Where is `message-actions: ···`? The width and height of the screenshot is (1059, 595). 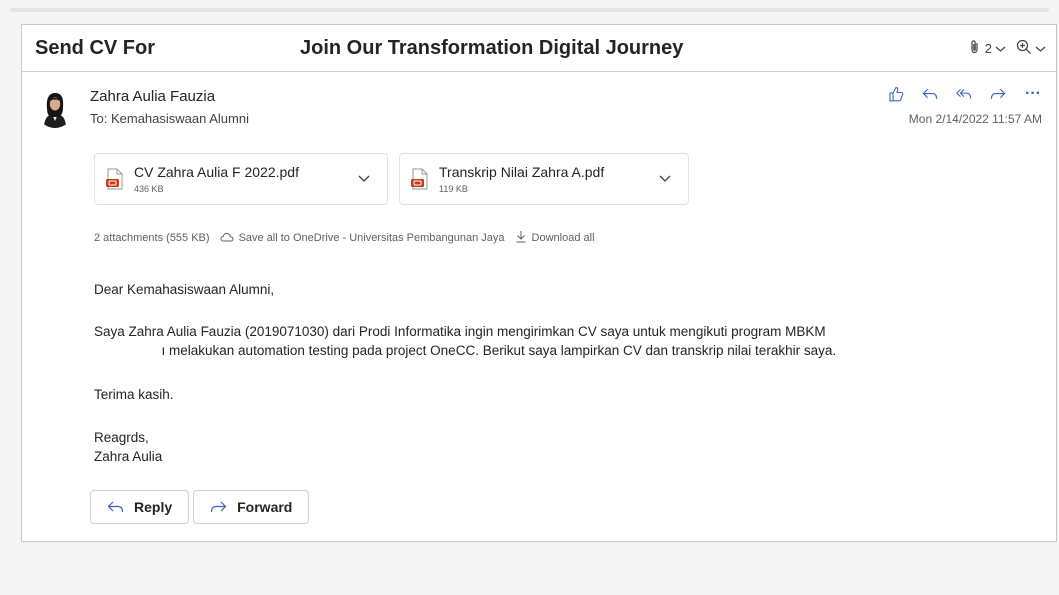
message-actions: ··· is located at coordinates (965, 93).